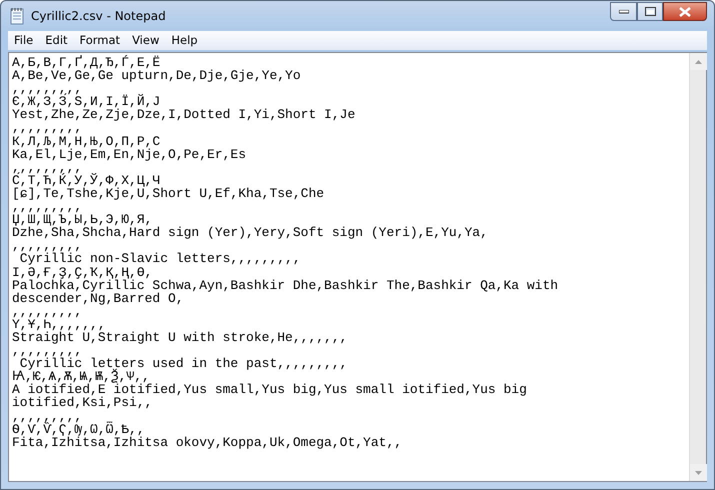 This screenshot has width=715, height=490. Describe the element at coordinates (86, 101) in the screenshot. I see `text-line: Є,Ж,З,З́,Ѕ,И,І,Ї,Й,Ј` at that location.